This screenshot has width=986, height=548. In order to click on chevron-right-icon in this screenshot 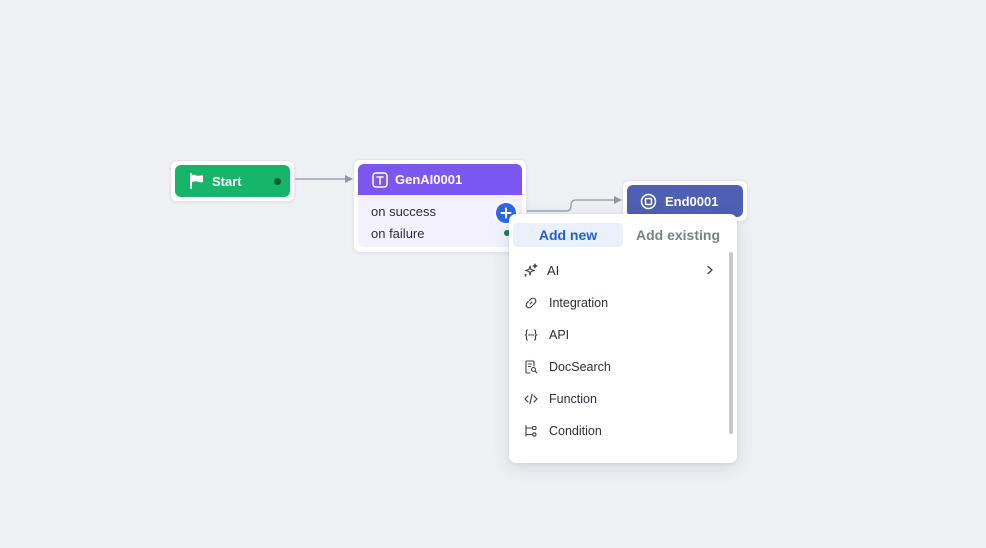, I will do `click(710, 270)`.